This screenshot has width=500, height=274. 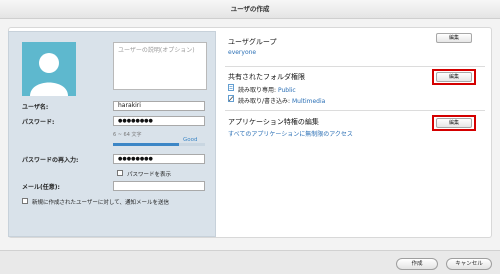 I want to click on password-label: パスワード:, so click(x=38, y=122).